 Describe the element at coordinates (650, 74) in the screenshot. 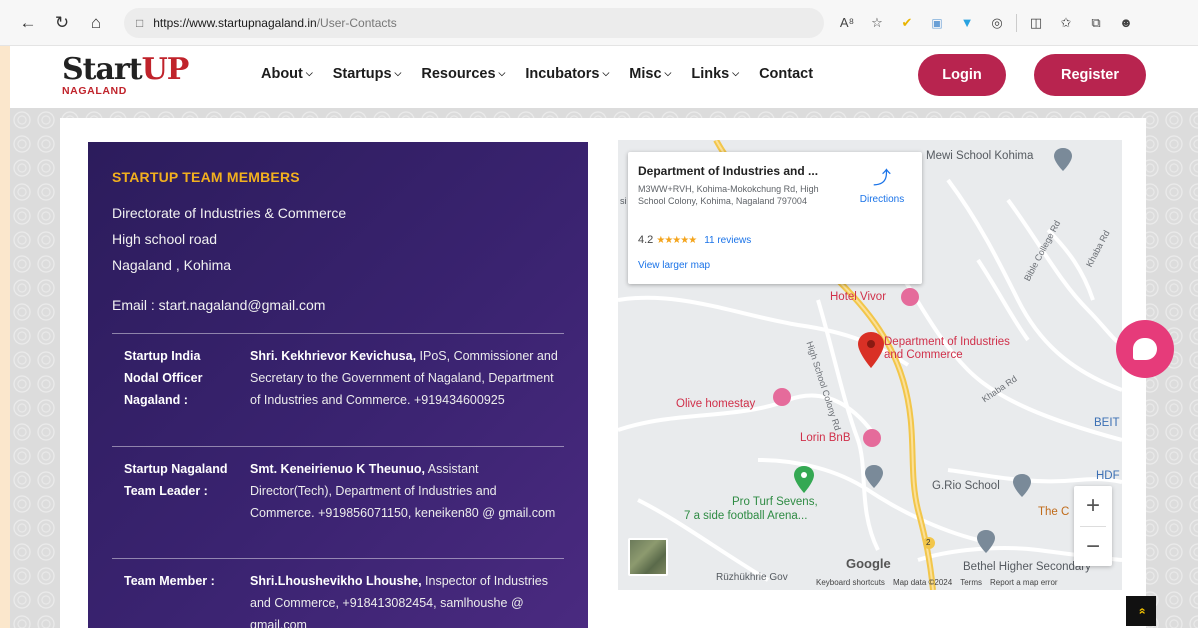

I see `menu-misc: Misc ⌵` at that location.